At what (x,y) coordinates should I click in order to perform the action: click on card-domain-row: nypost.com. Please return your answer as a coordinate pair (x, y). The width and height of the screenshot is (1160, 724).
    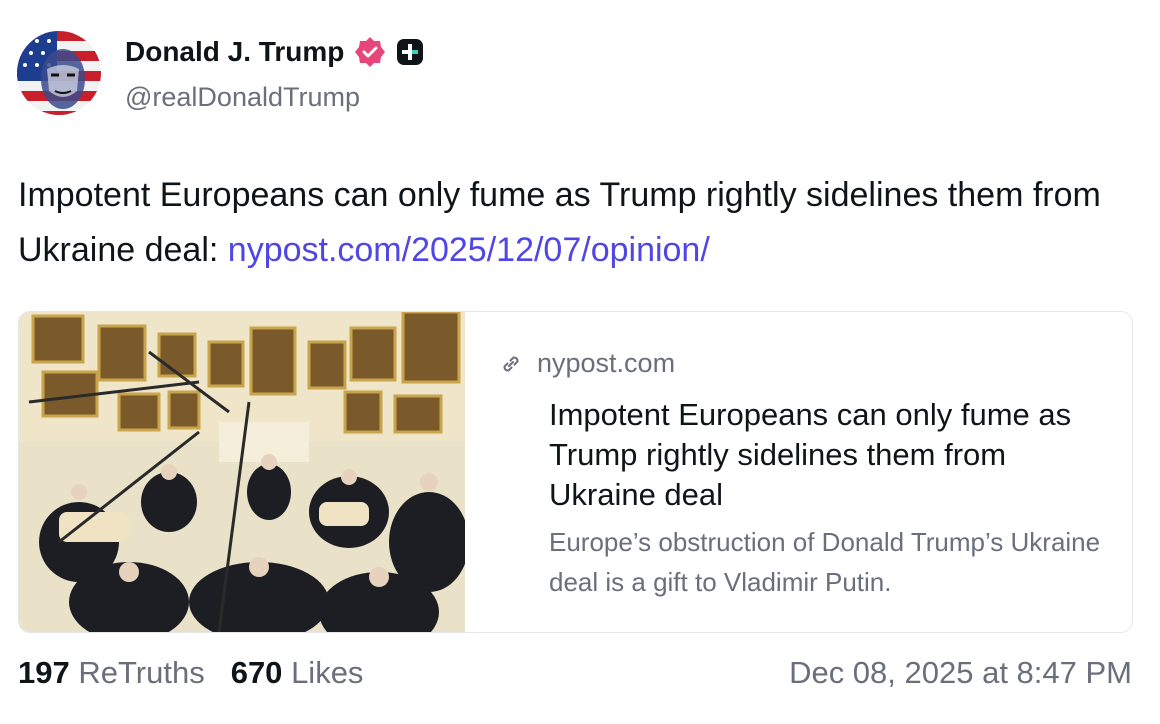
    Looking at the image, I should click on (587, 363).